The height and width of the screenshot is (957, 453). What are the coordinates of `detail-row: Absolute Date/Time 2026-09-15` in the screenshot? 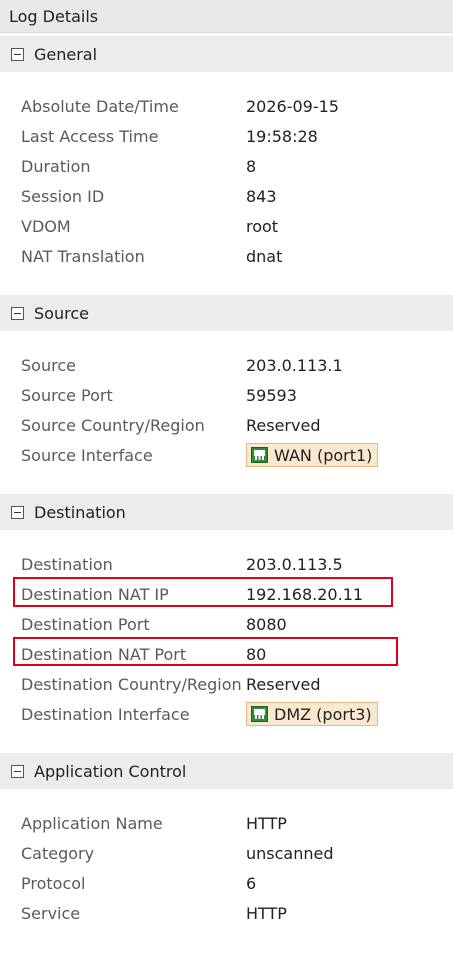 It's located at (226, 106).